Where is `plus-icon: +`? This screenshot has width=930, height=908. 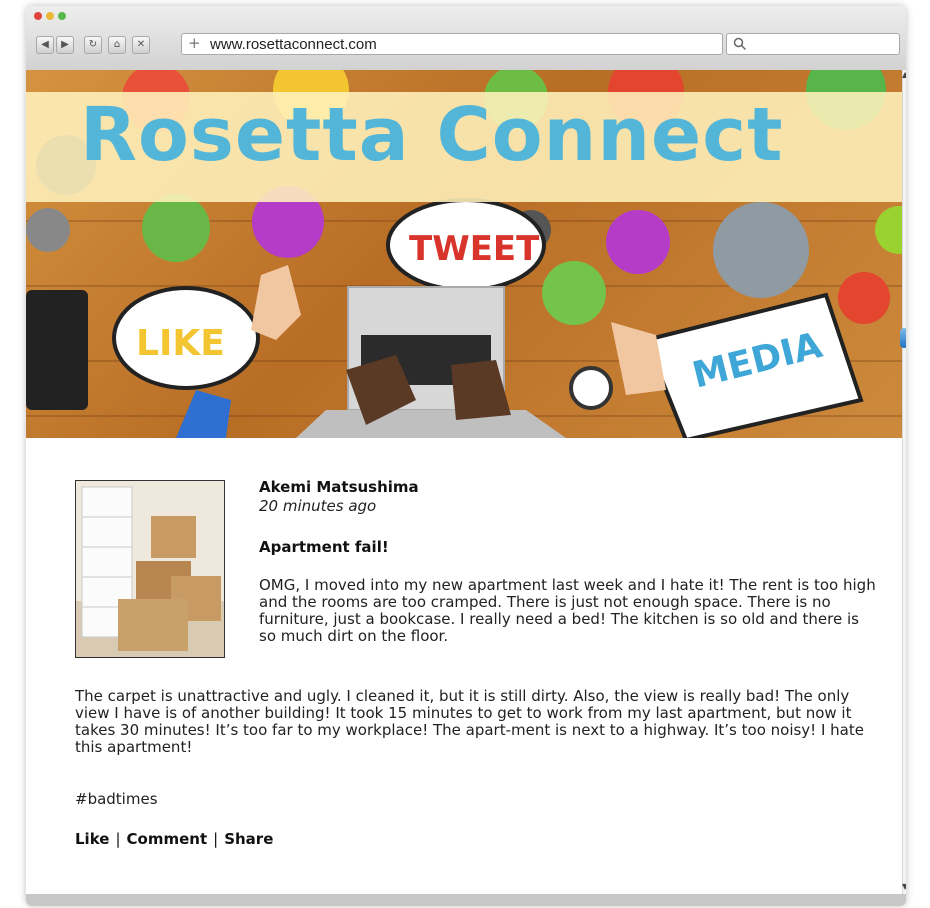
plus-icon: + is located at coordinates (194, 43).